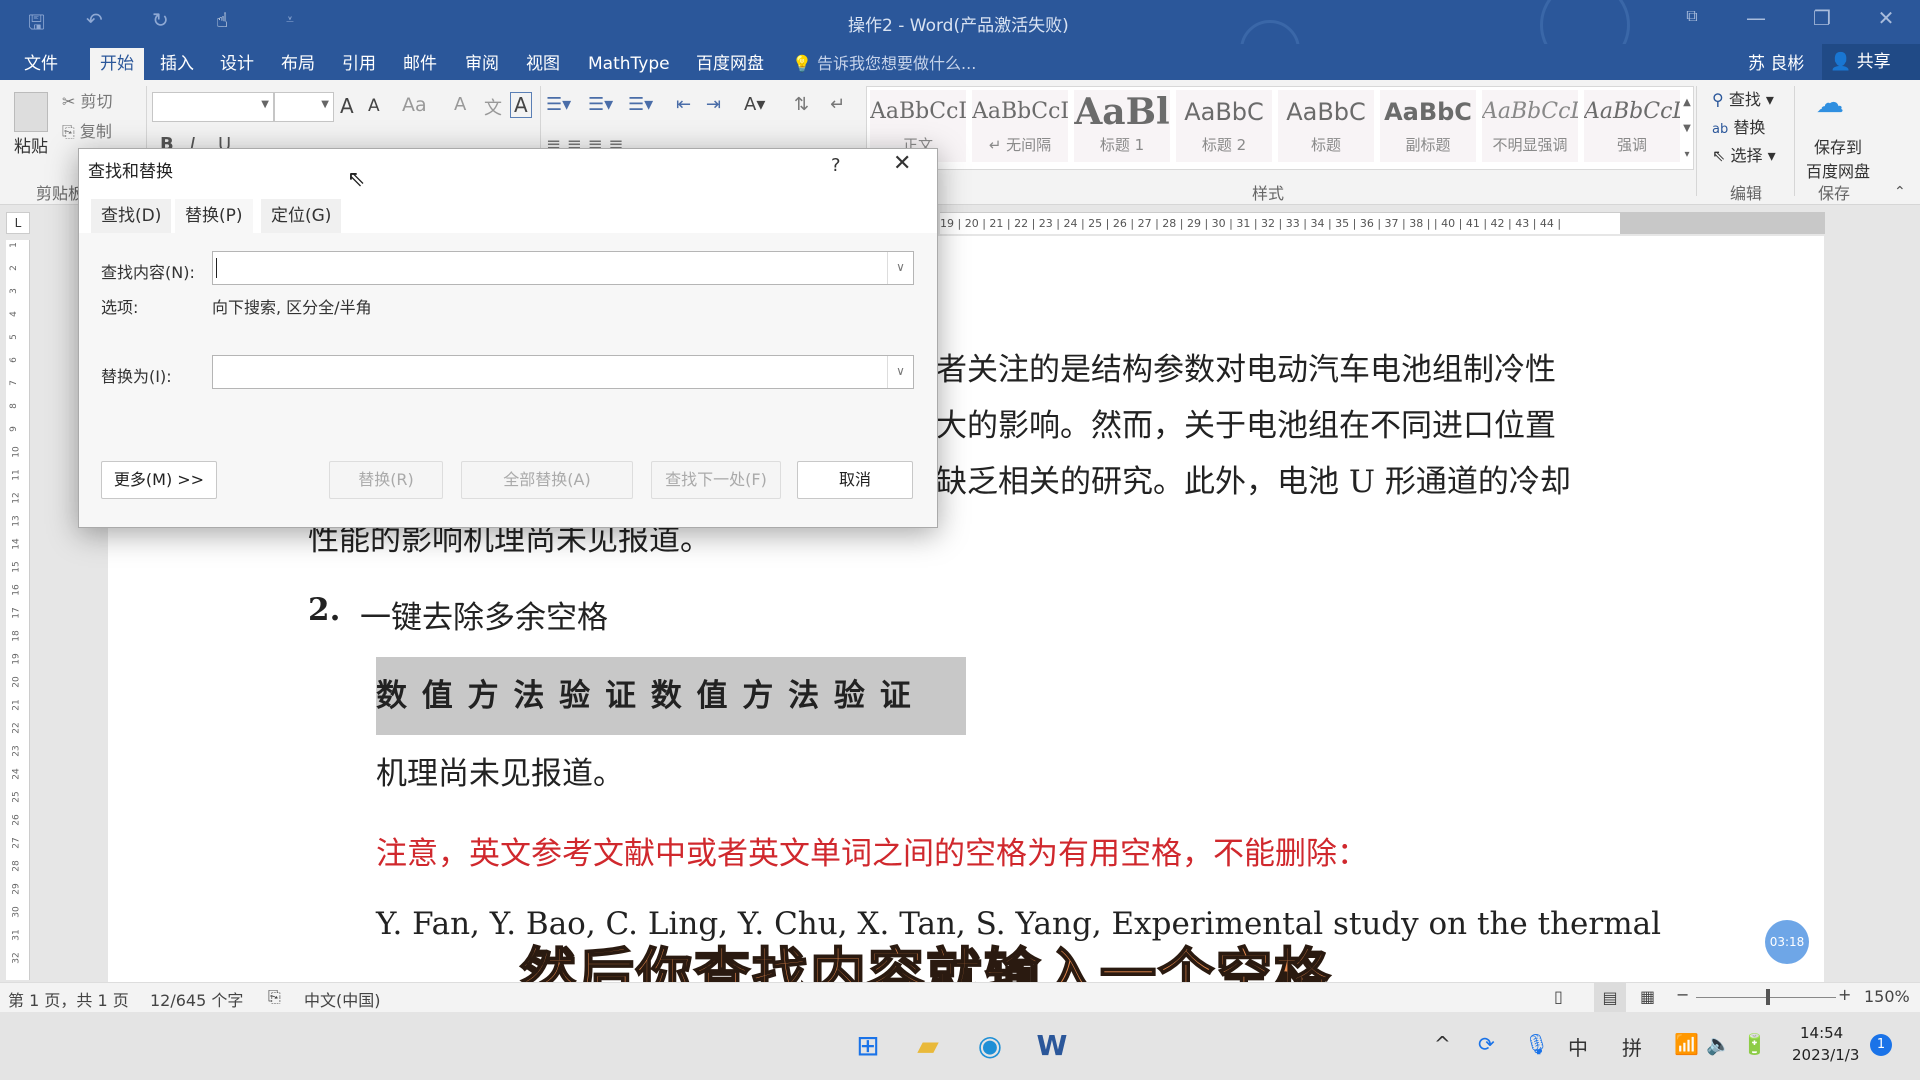  Describe the element at coordinates (347, 106) in the screenshot. I see `grow-font-icon: A` at that location.